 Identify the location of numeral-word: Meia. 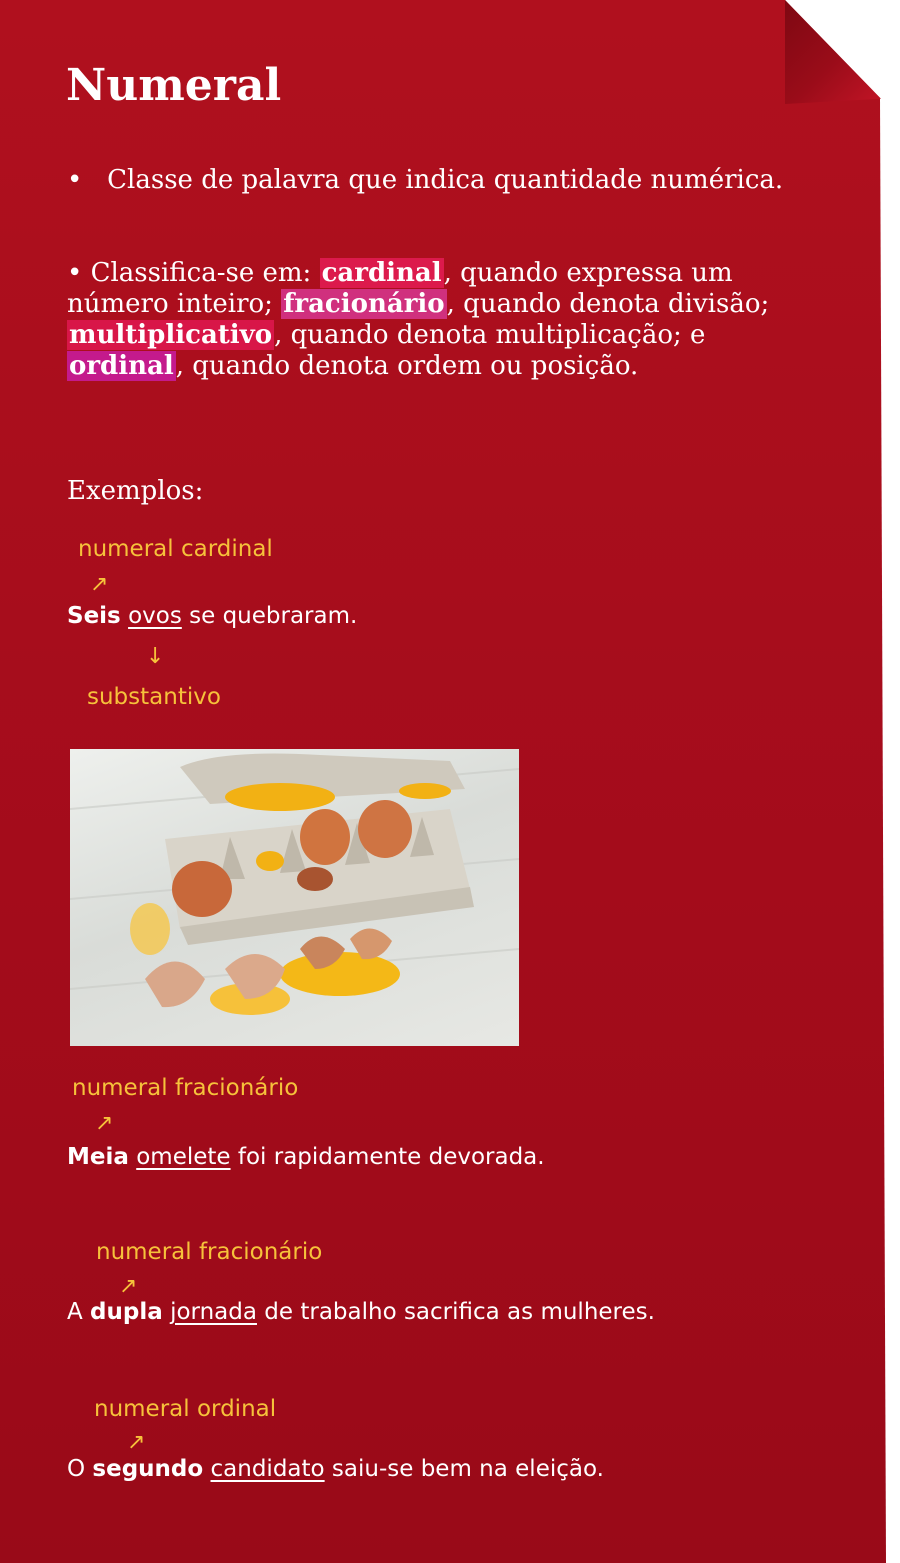
(98, 1157).